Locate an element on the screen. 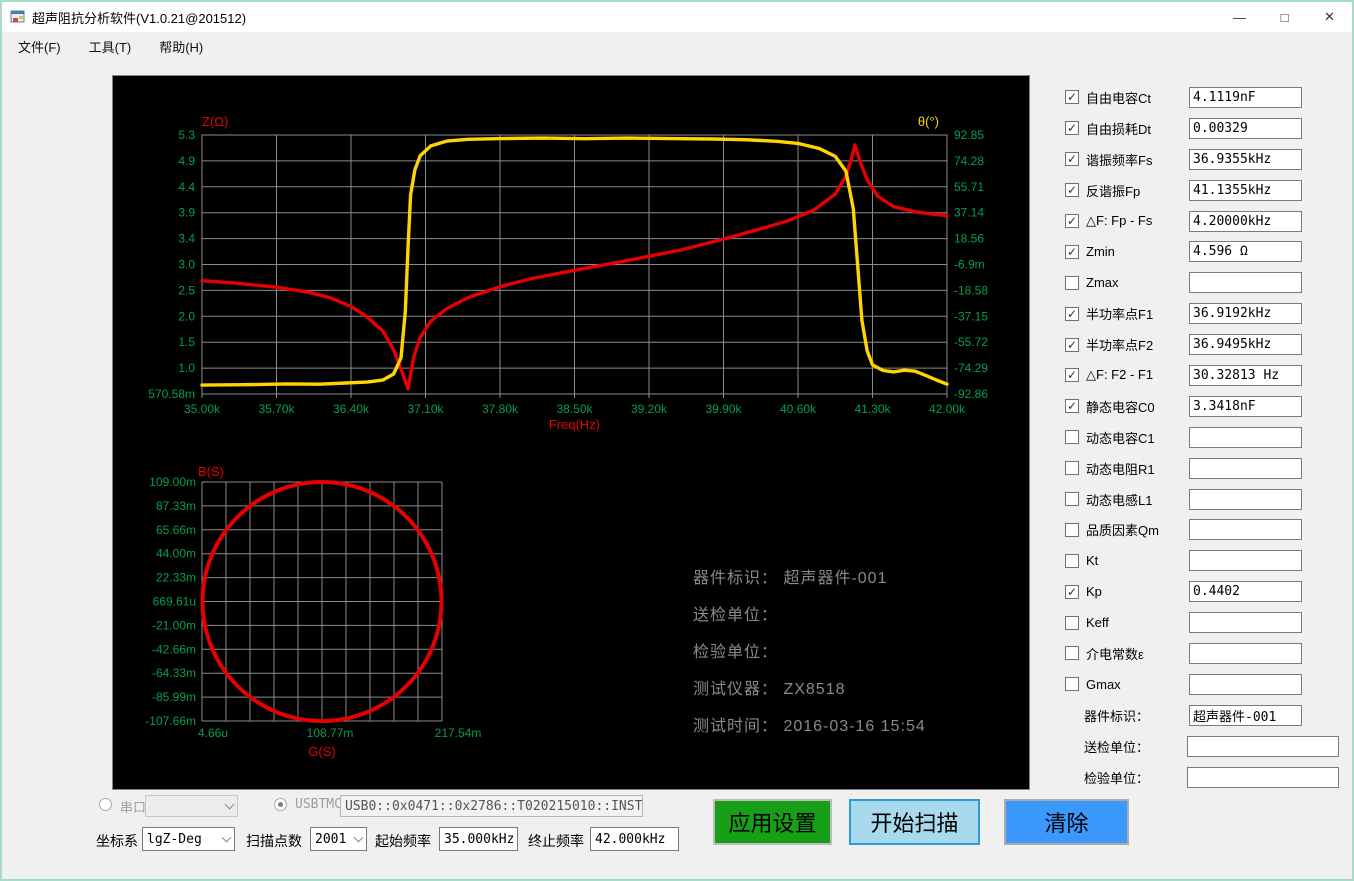  menu-help: 帮助(H) is located at coordinates (181, 46).